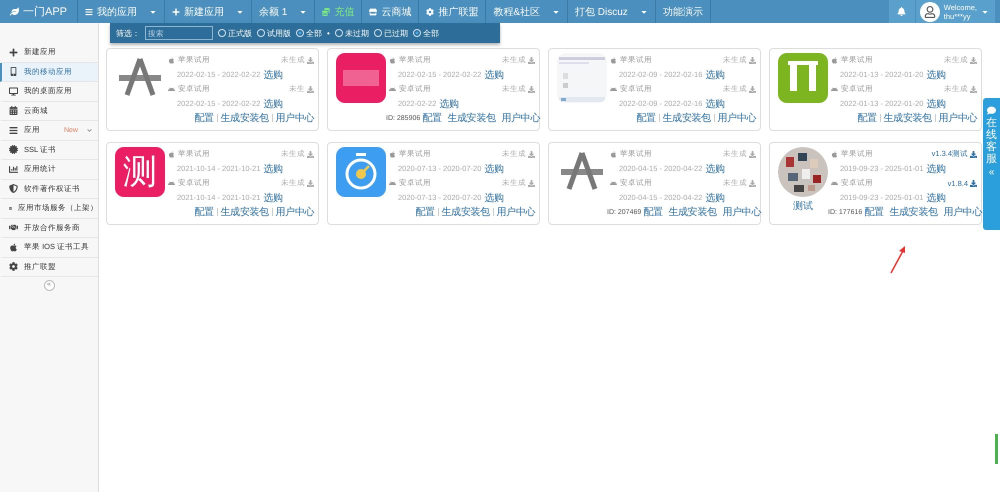 This screenshot has width=1000, height=492. I want to click on nav-item: 功能演示, so click(683, 11).